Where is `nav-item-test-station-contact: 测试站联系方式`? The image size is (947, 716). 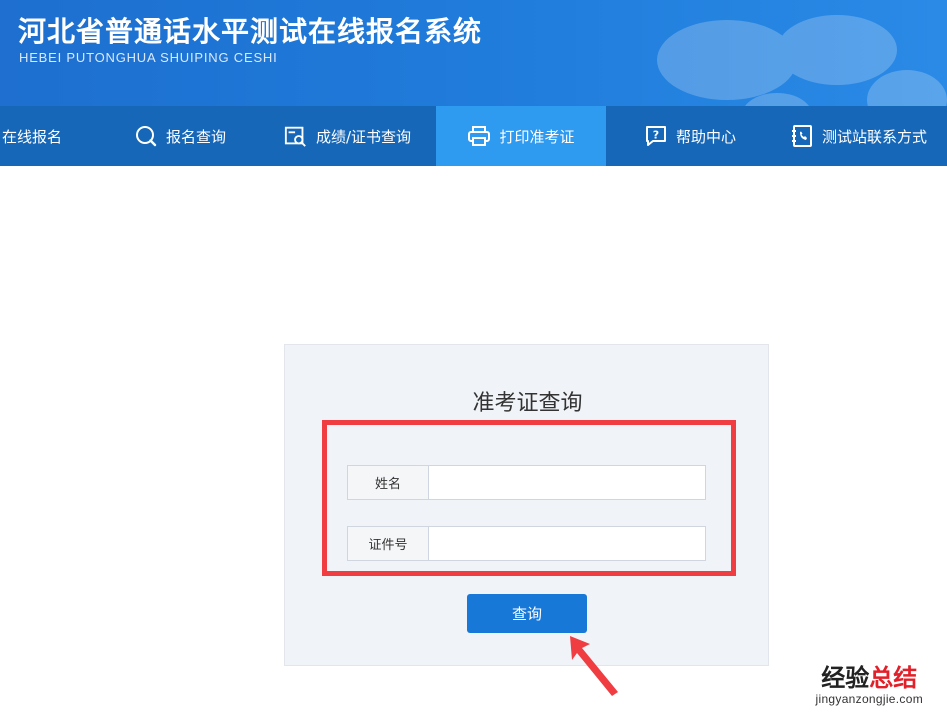
nav-item-test-station-contact: 测试站联系方式 is located at coordinates (858, 136).